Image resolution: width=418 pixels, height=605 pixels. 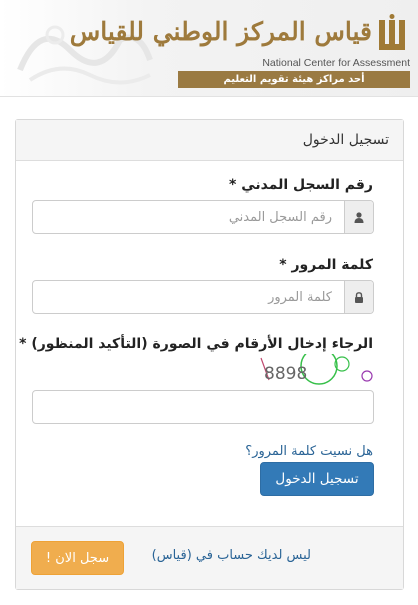 I want to click on captcha-input, so click(x=203, y=407).